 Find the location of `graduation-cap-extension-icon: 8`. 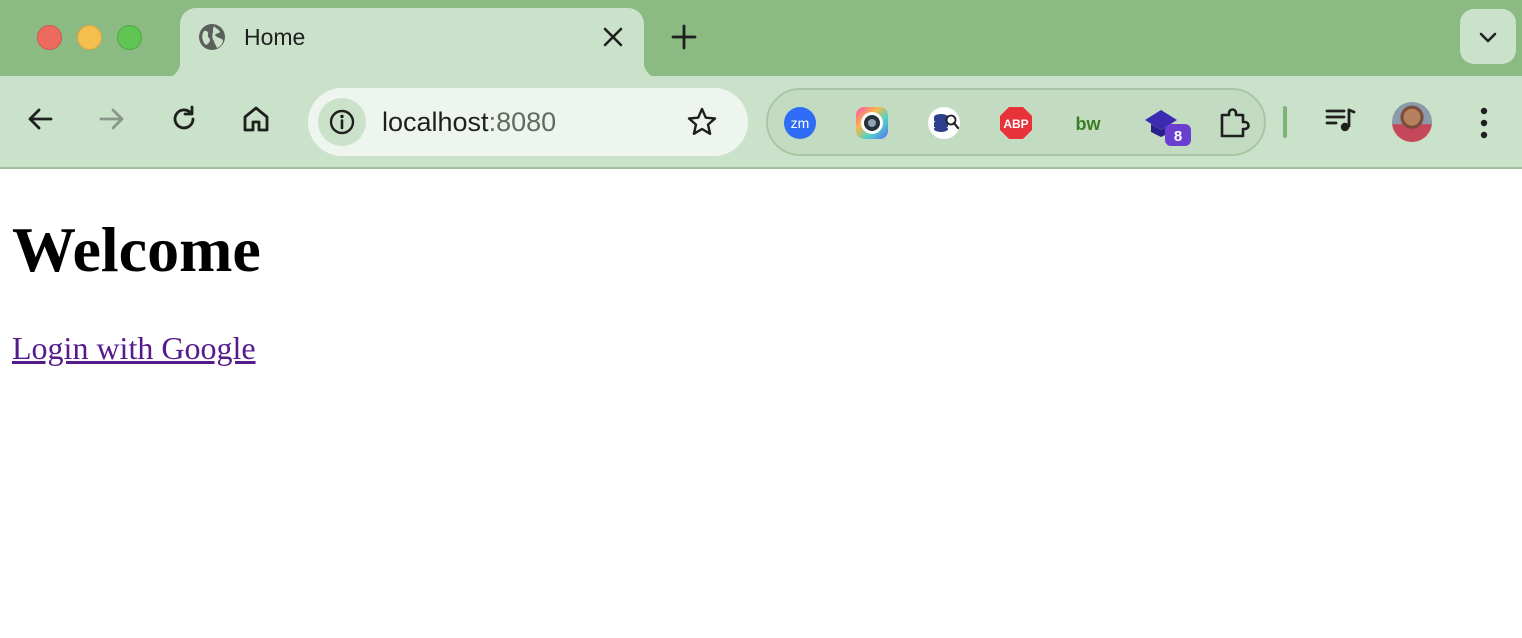

graduation-cap-extension-icon: 8 is located at coordinates (1167, 126).